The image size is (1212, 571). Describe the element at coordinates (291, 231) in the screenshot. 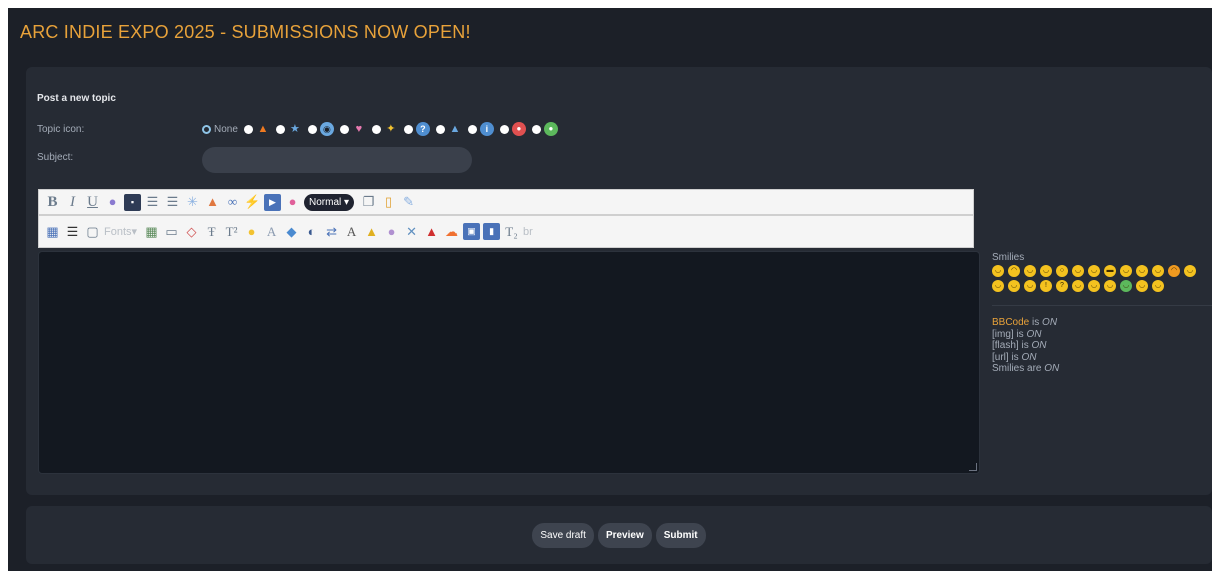

I see `drop-icon: ◆` at that location.